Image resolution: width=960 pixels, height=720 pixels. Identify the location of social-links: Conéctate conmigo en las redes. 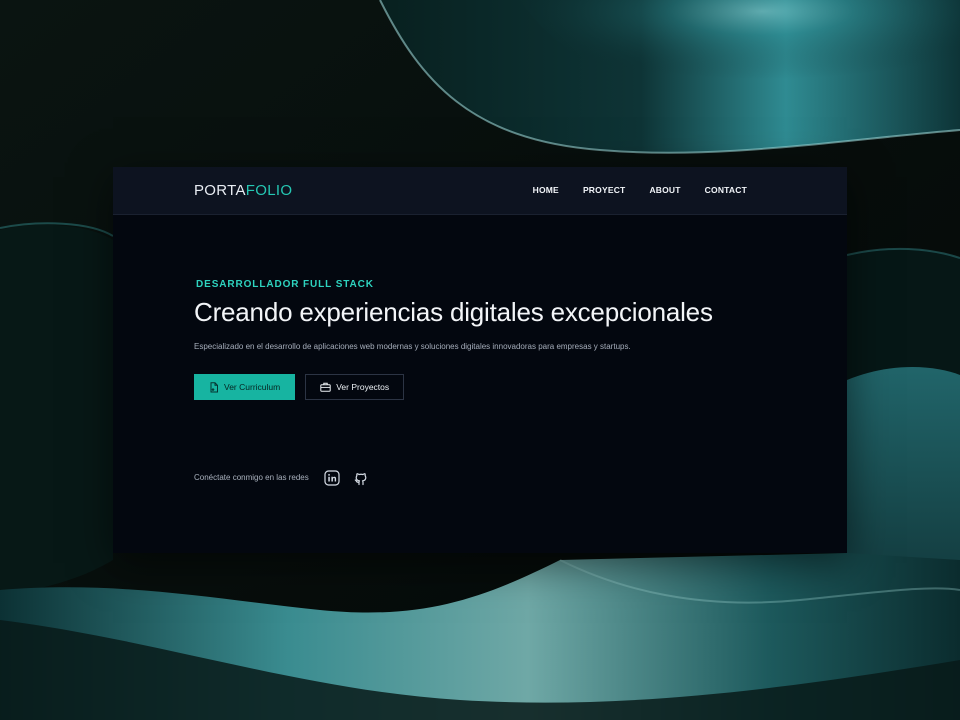
(282, 477).